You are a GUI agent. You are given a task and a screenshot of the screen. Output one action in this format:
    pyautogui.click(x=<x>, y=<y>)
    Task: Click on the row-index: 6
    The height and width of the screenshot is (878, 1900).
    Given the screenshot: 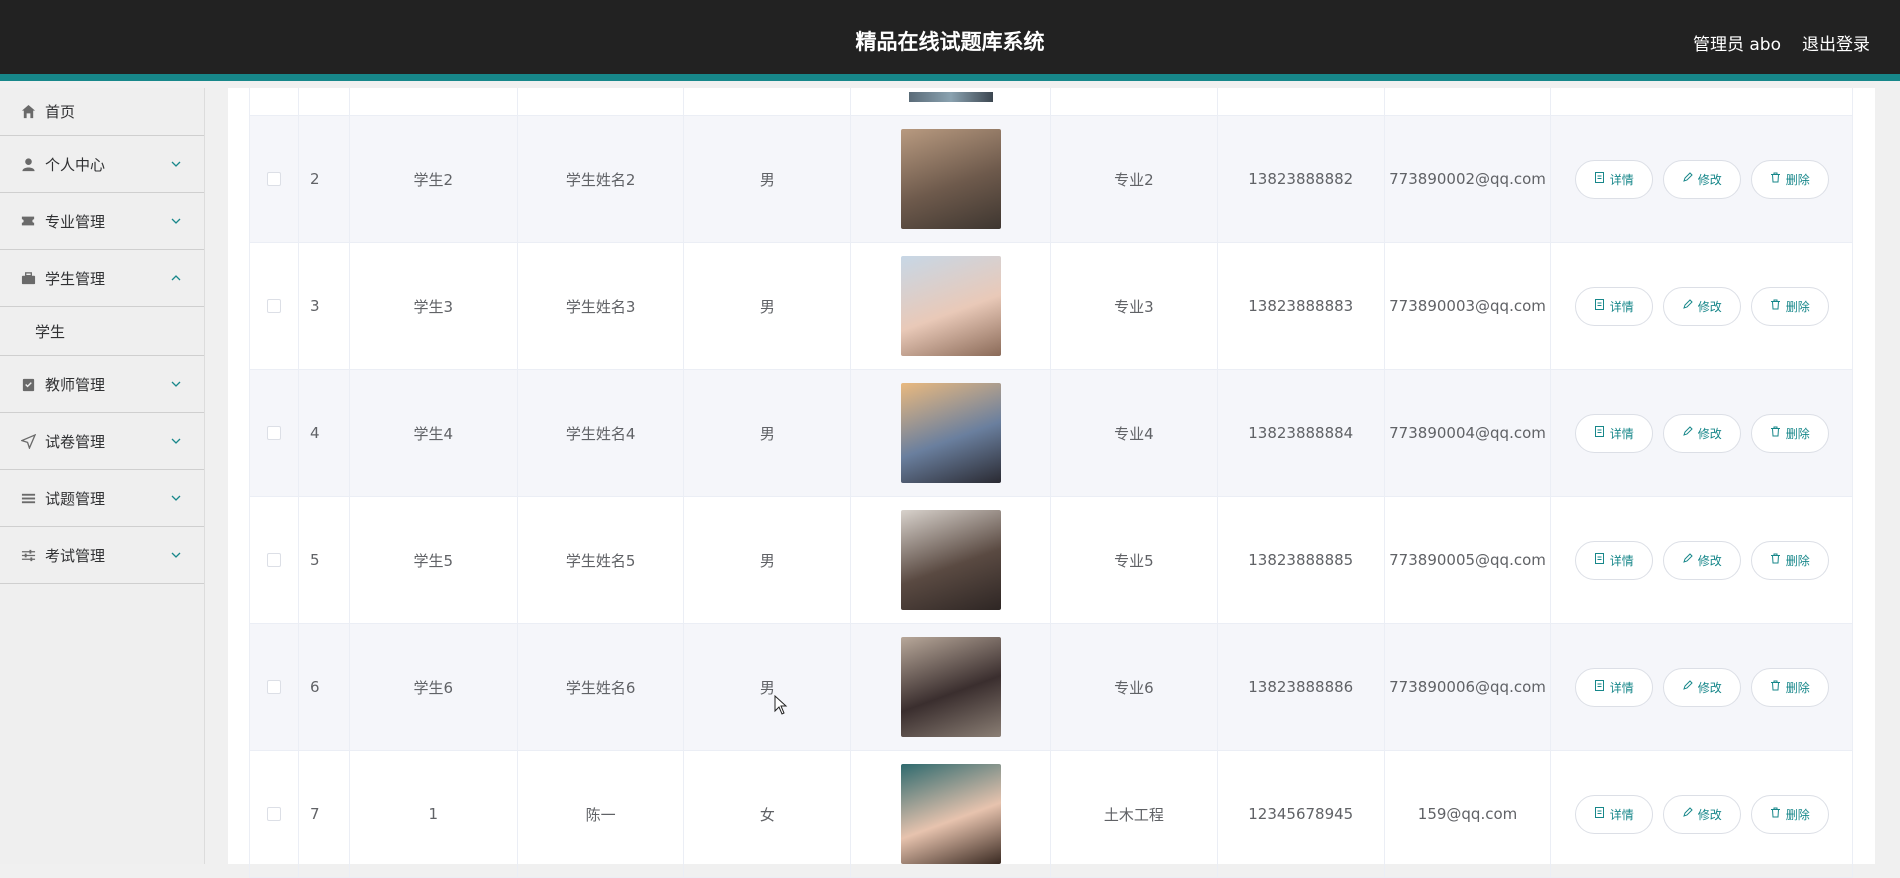 What is the action you would take?
    pyautogui.click(x=324, y=687)
    